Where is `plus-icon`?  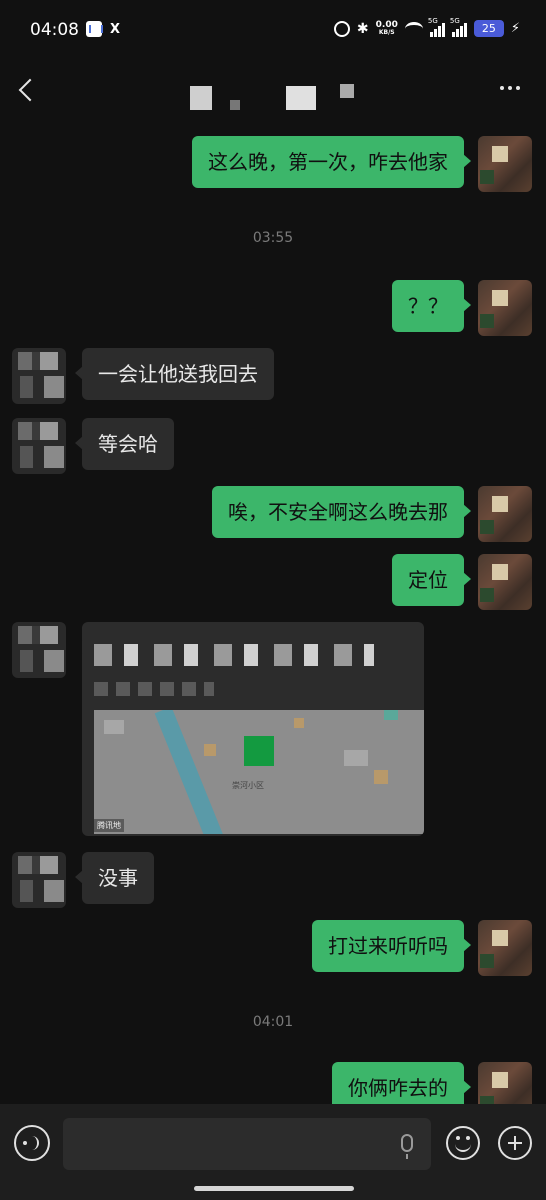
plus-icon is located at coordinates (515, 1143).